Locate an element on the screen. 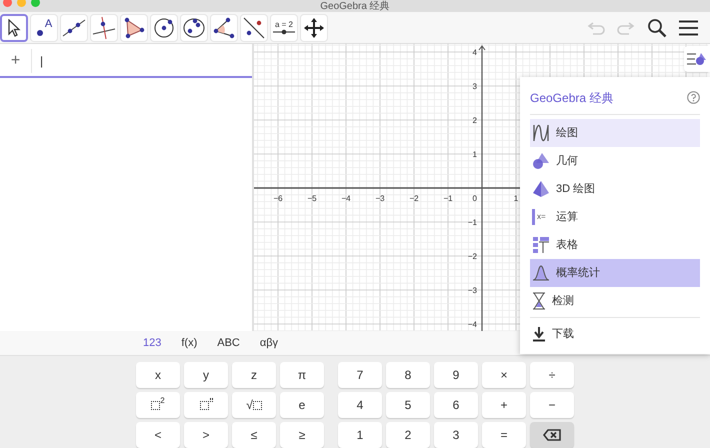 The width and height of the screenshot is (710, 448). keyboard-key: 5 is located at coordinates (408, 405).